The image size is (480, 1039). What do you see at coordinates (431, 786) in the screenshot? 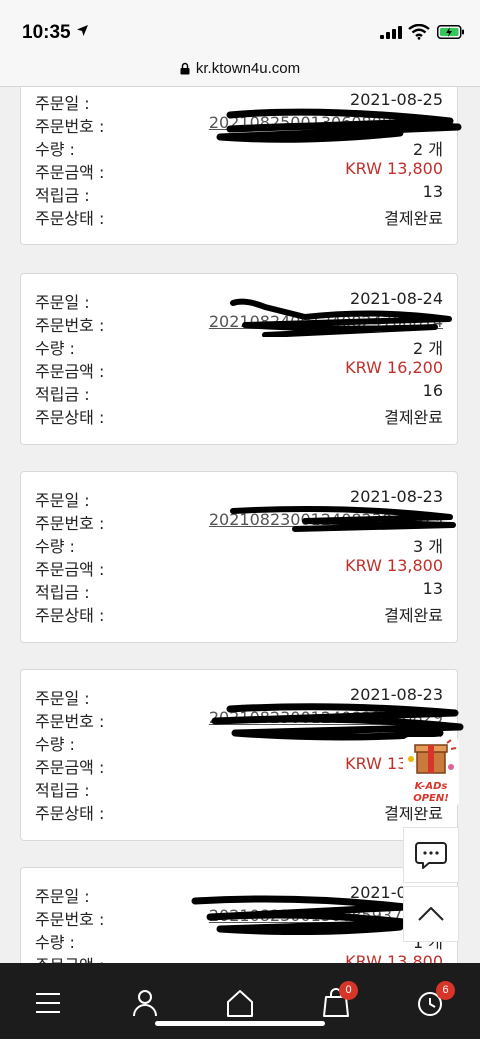
I see `banner-text-kads: K-ADs` at bounding box center [431, 786].